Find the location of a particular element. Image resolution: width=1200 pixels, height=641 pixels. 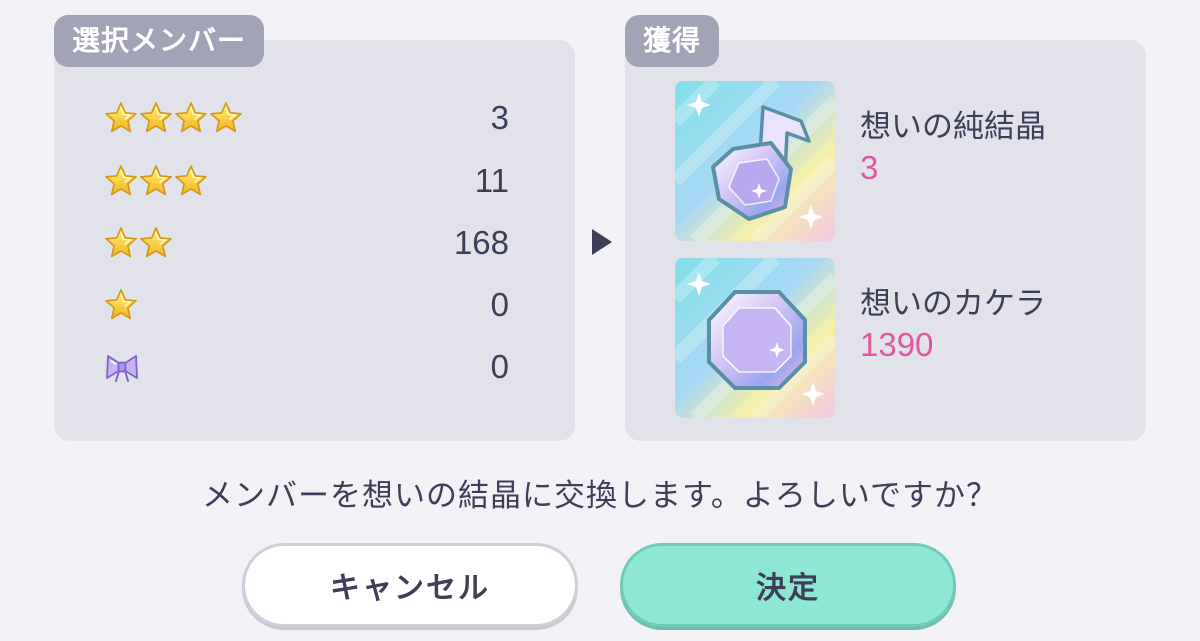

rarity-2-star-count: 168 is located at coordinates (481, 242).